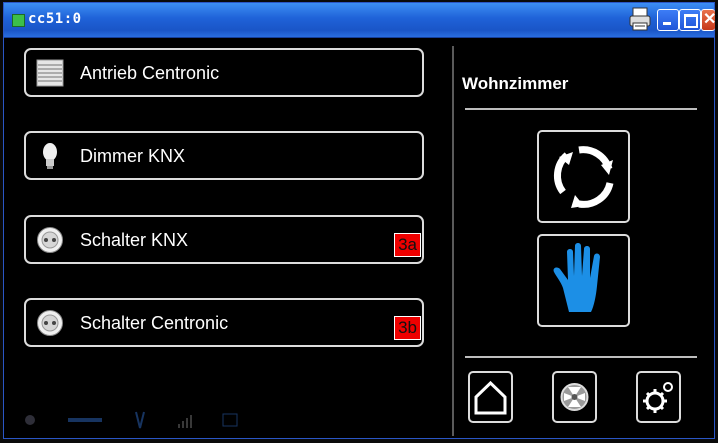 The height and width of the screenshot is (443, 718). What do you see at coordinates (407, 328) in the screenshot?
I see `annotation-badge: 3b` at bounding box center [407, 328].